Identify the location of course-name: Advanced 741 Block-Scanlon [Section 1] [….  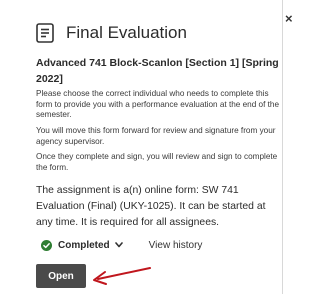
(157, 71).